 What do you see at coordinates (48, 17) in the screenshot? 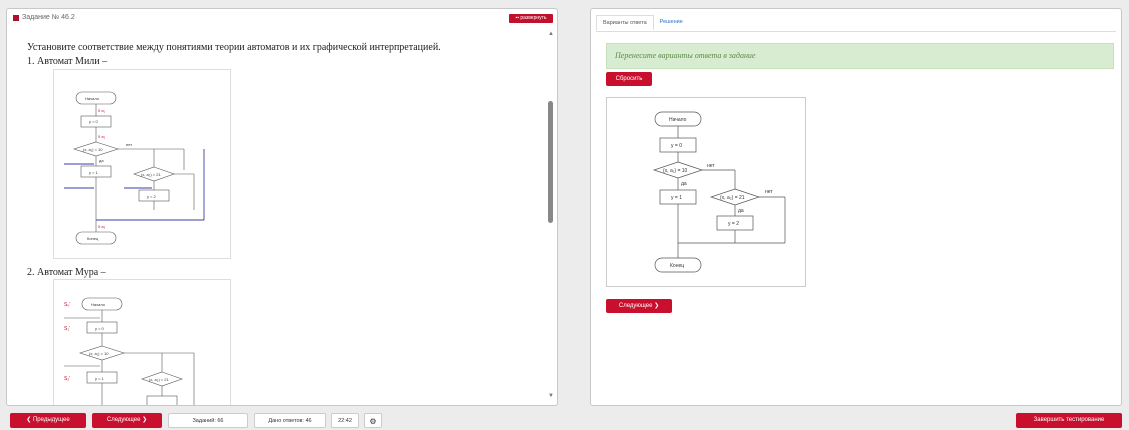
I see `task-title: Задание № 46.2` at bounding box center [48, 17].